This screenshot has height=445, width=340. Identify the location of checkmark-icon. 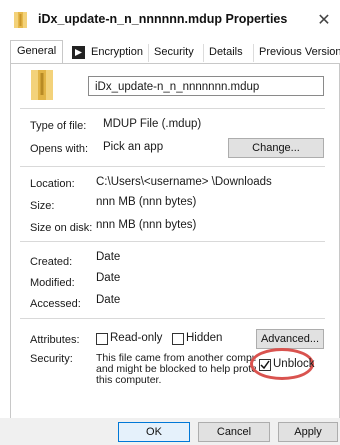
(265, 365).